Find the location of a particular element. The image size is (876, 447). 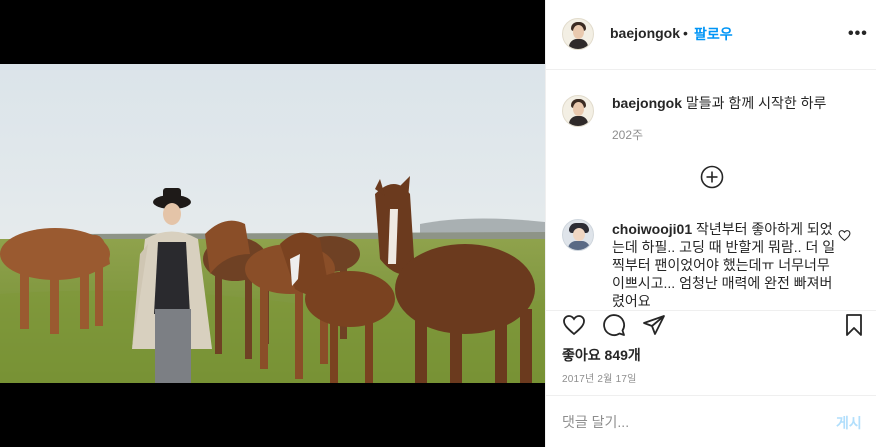

follow-button: 팔로우 is located at coordinates (713, 34).